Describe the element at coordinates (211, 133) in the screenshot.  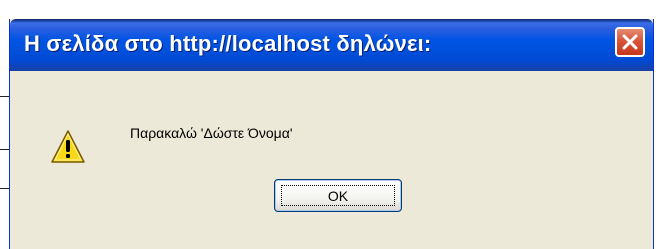
I see `alert-message: Παρακαλώ 'Δώστε Όνομα'` at that location.